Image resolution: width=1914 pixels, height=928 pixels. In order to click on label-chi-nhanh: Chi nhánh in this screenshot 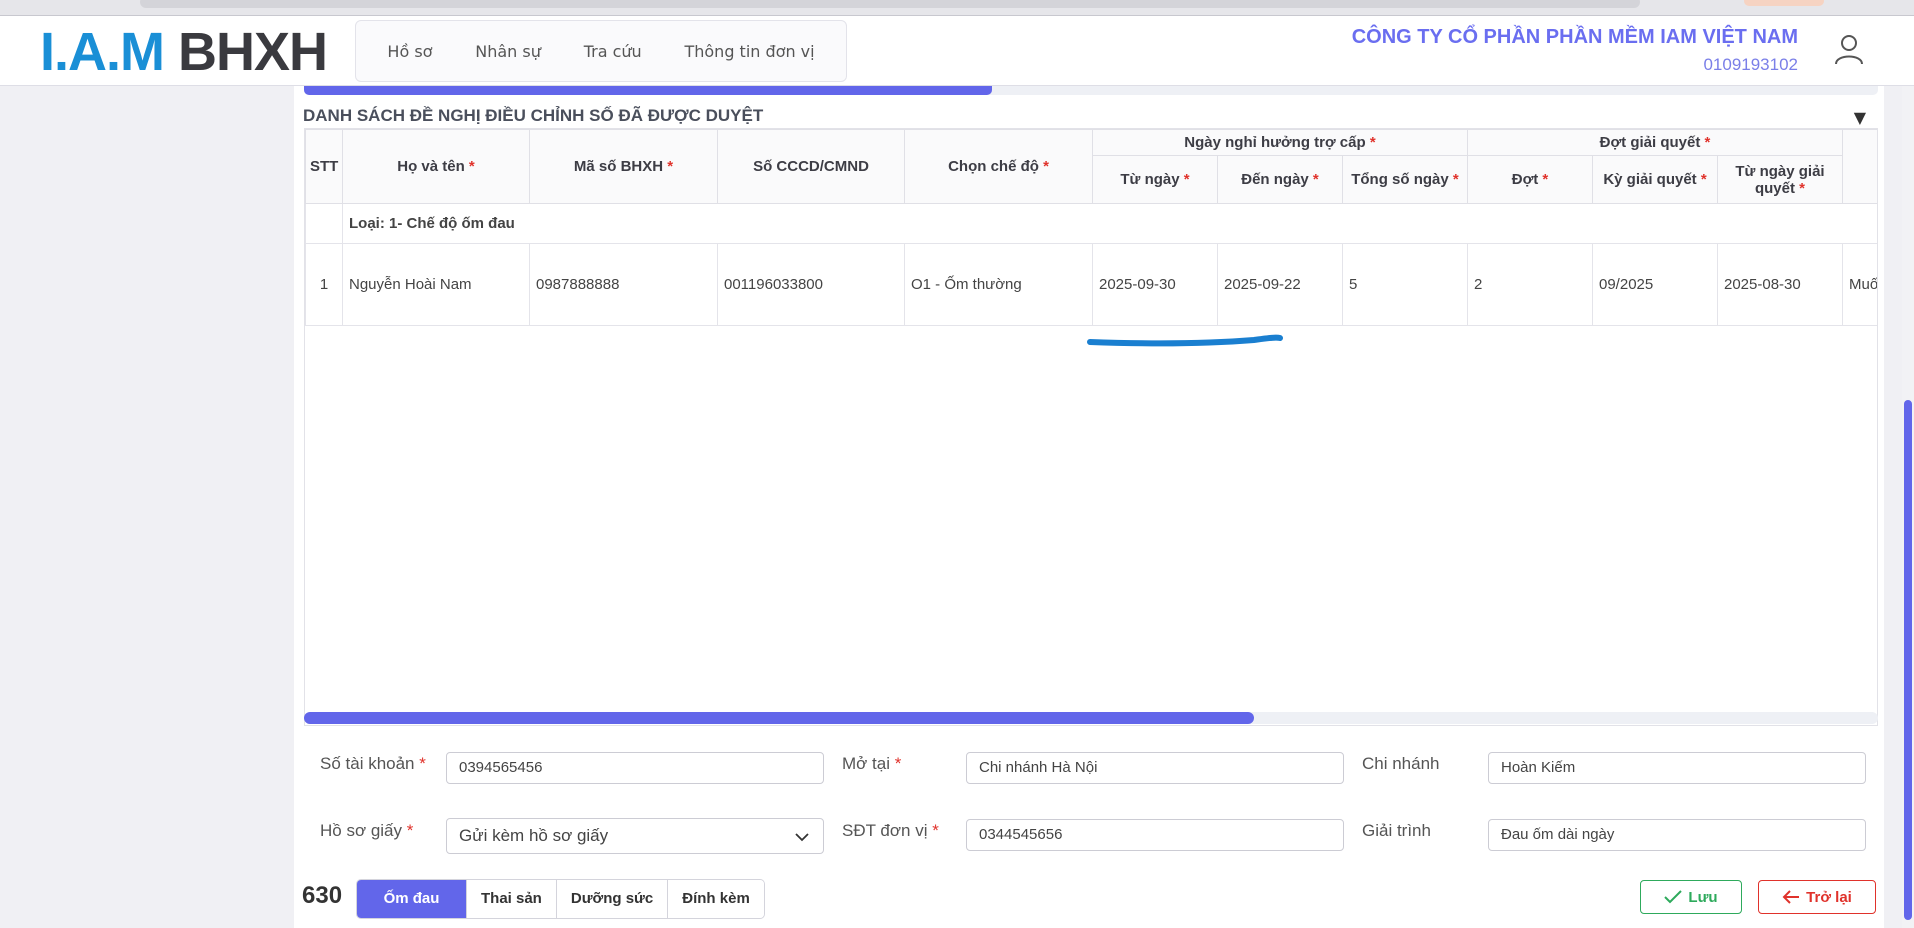, I will do `click(1401, 763)`.